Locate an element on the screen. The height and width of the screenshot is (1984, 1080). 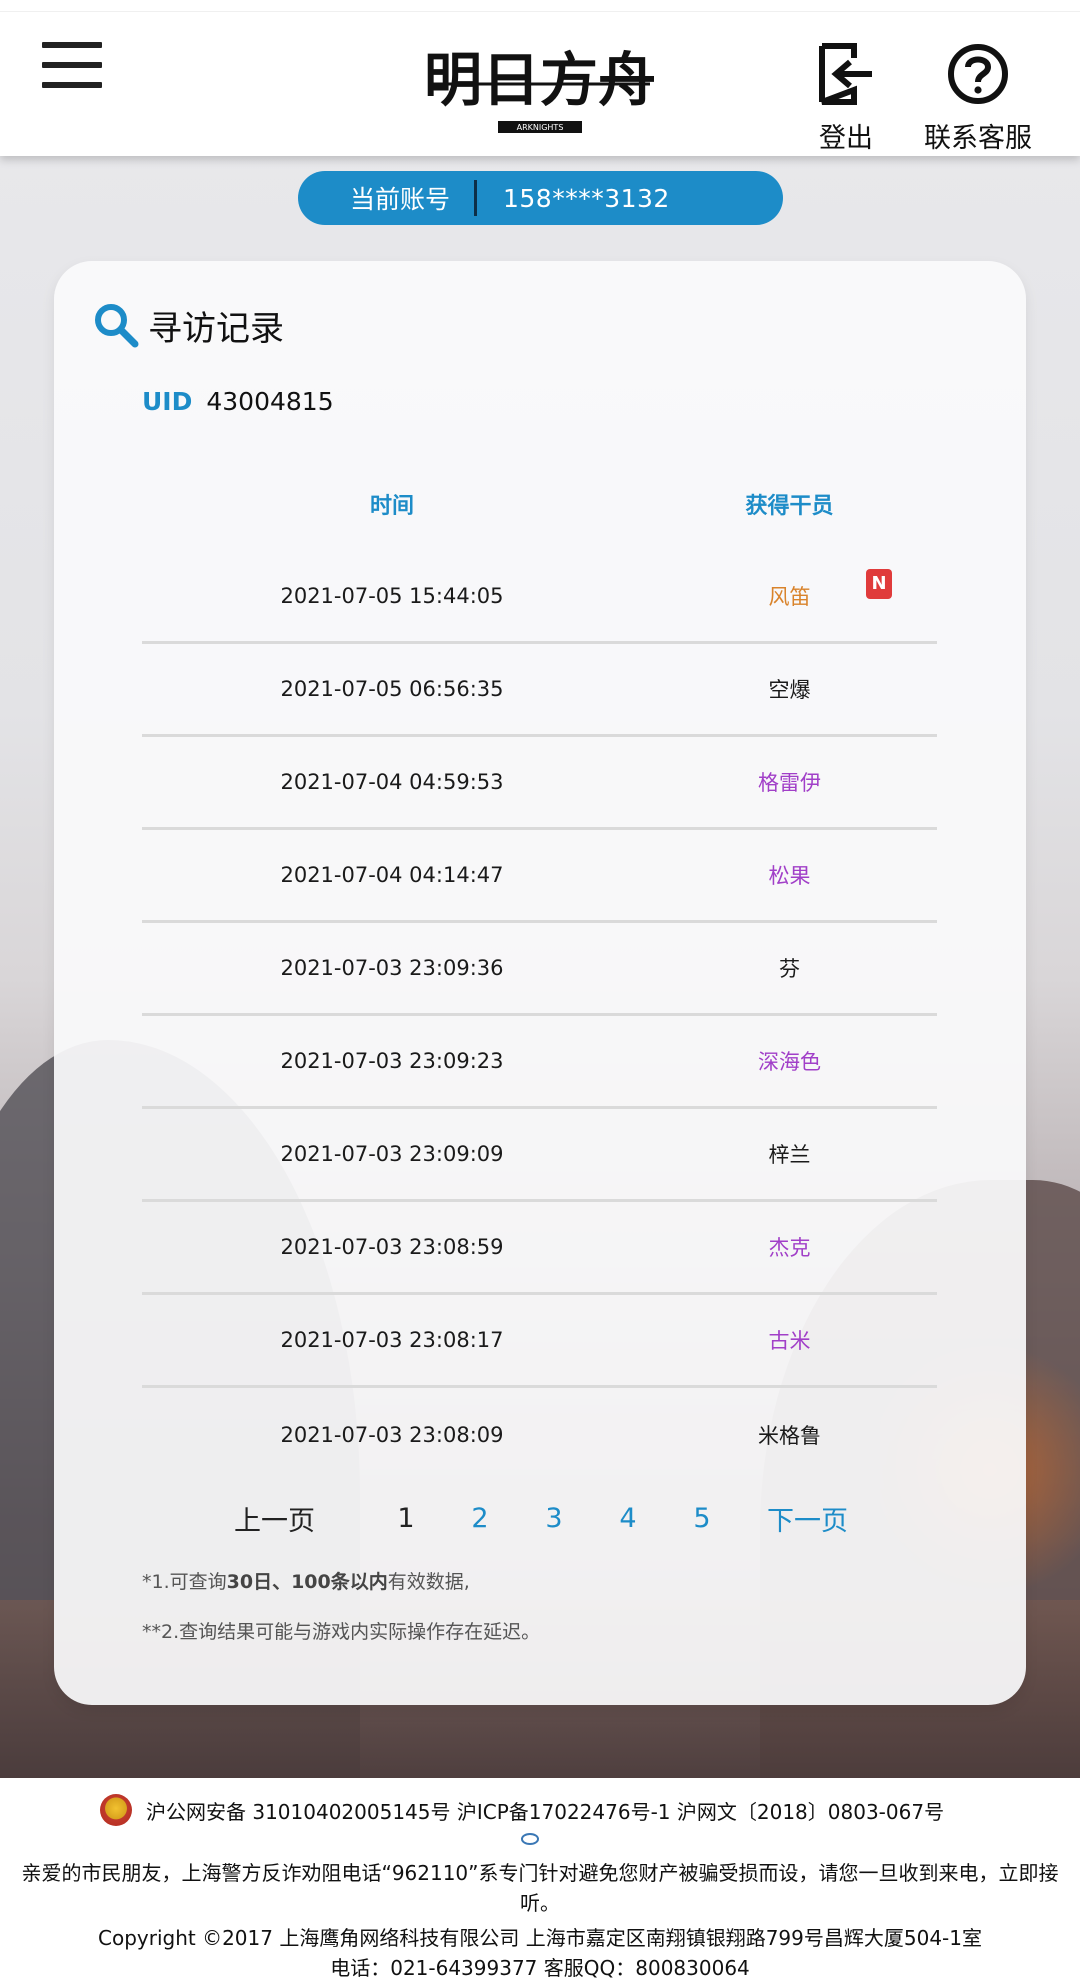
note1-bold: 30日、100条以内 is located at coordinates (307, 1582).